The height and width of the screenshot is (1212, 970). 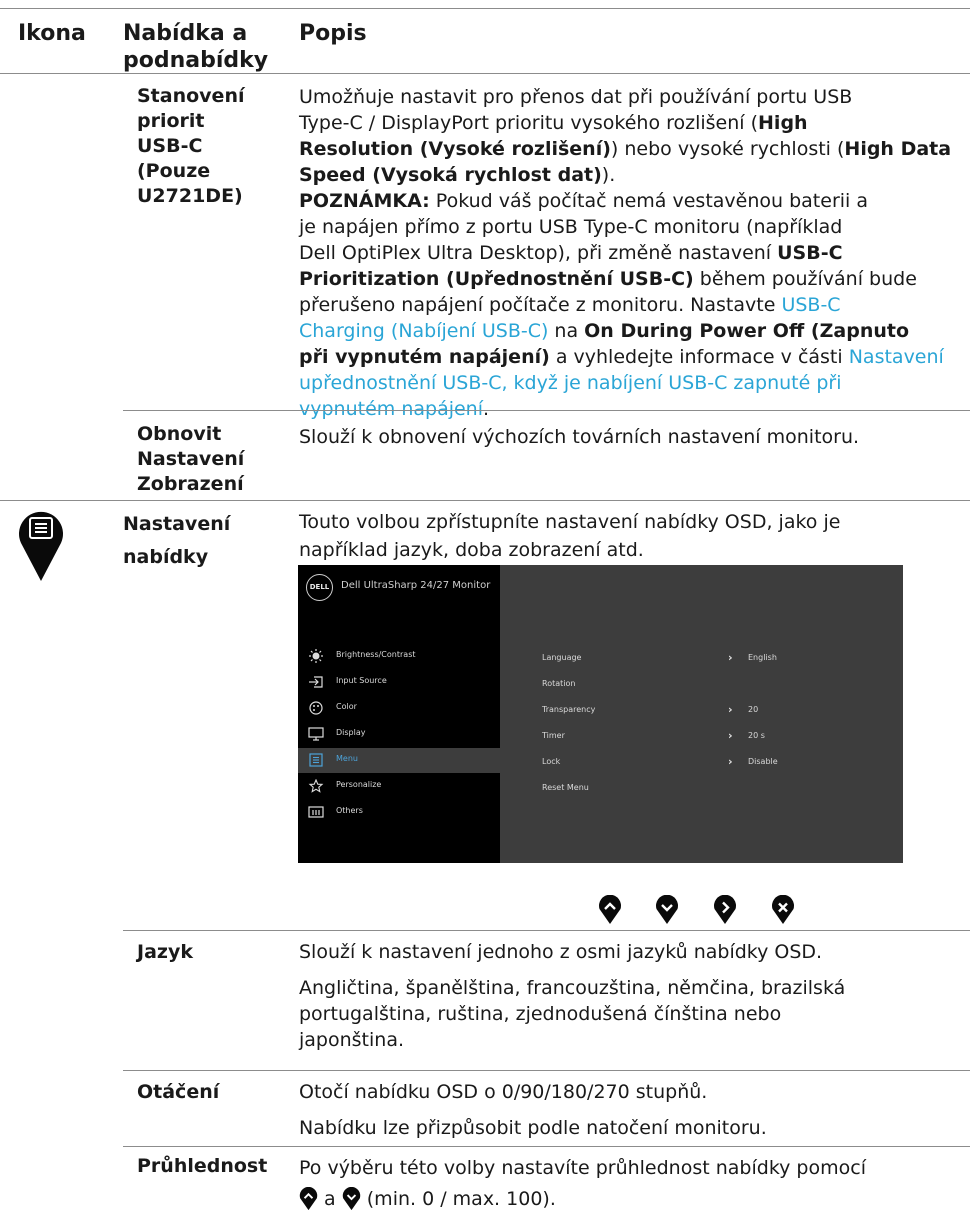 I want to click on close-icon, so click(x=783, y=910).